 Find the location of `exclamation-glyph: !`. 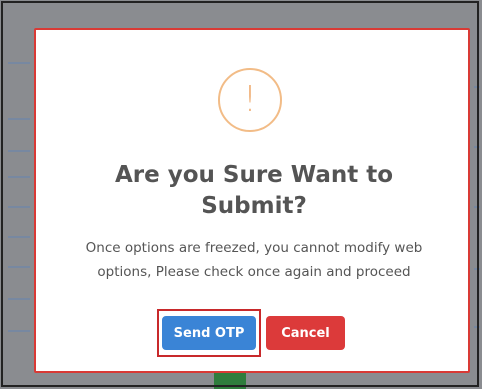

exclamation-glyph: ! is located at coordinates (250, 99).